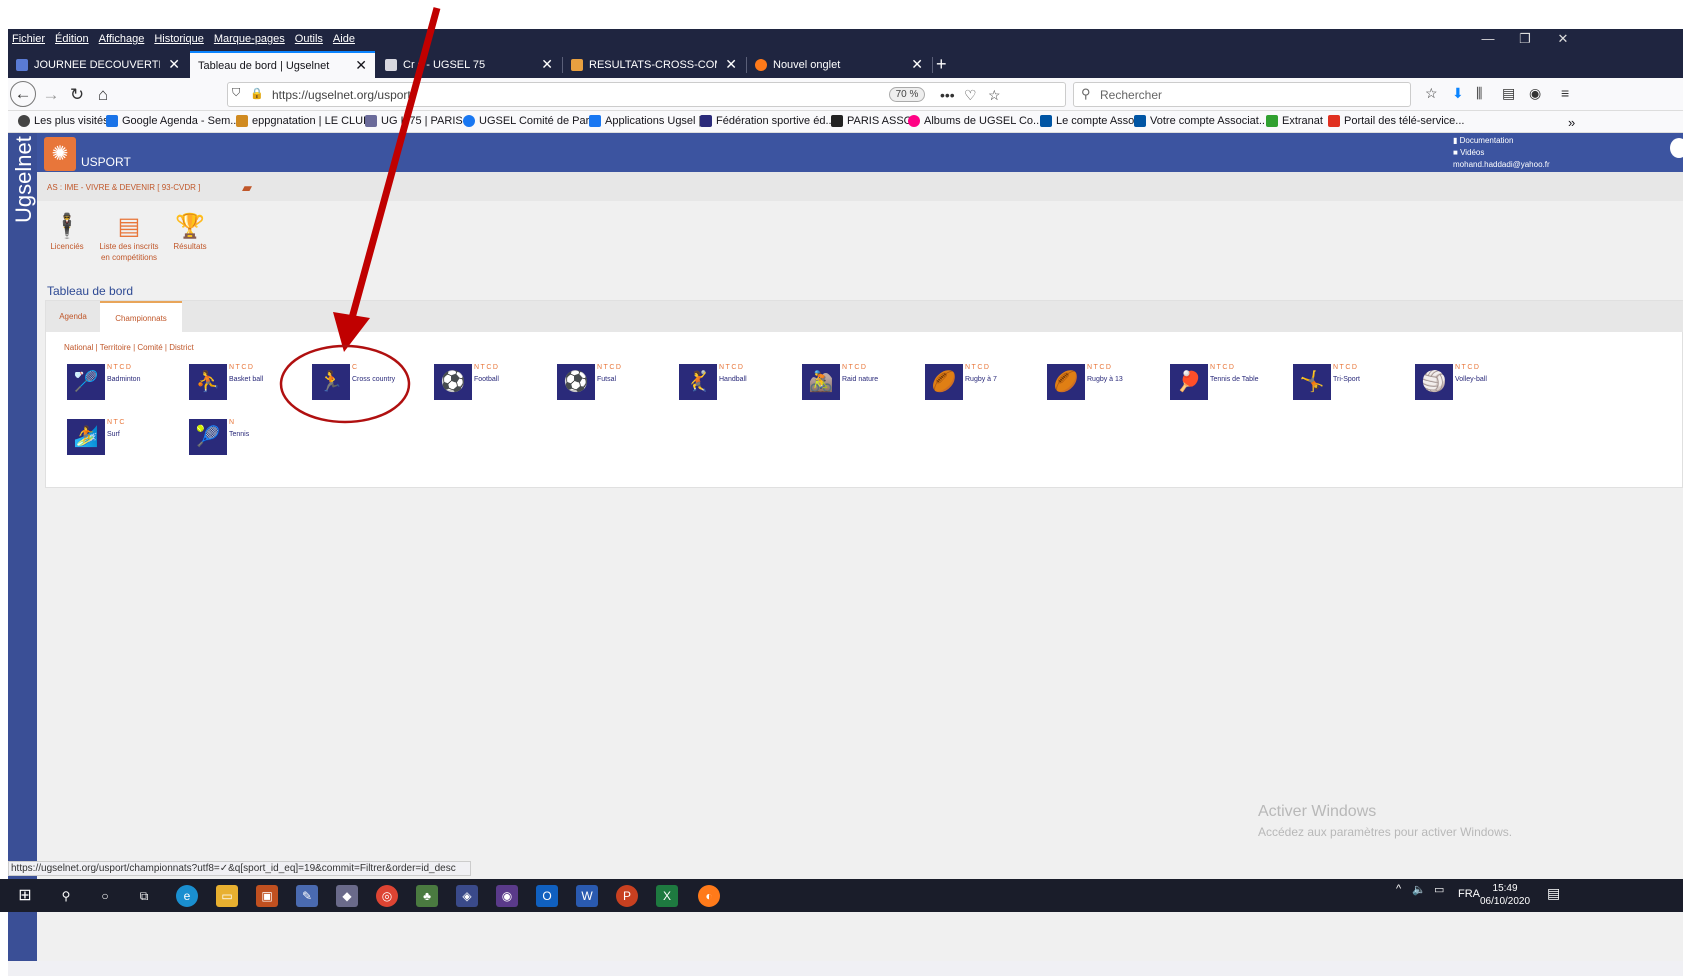 The height and width of the screenshot is (976, 1683). Describe the element at coordinates (839, 64) in the screenshot. I see `tab-nouvel-onglet: Nouvel onglet ✕` at that location.